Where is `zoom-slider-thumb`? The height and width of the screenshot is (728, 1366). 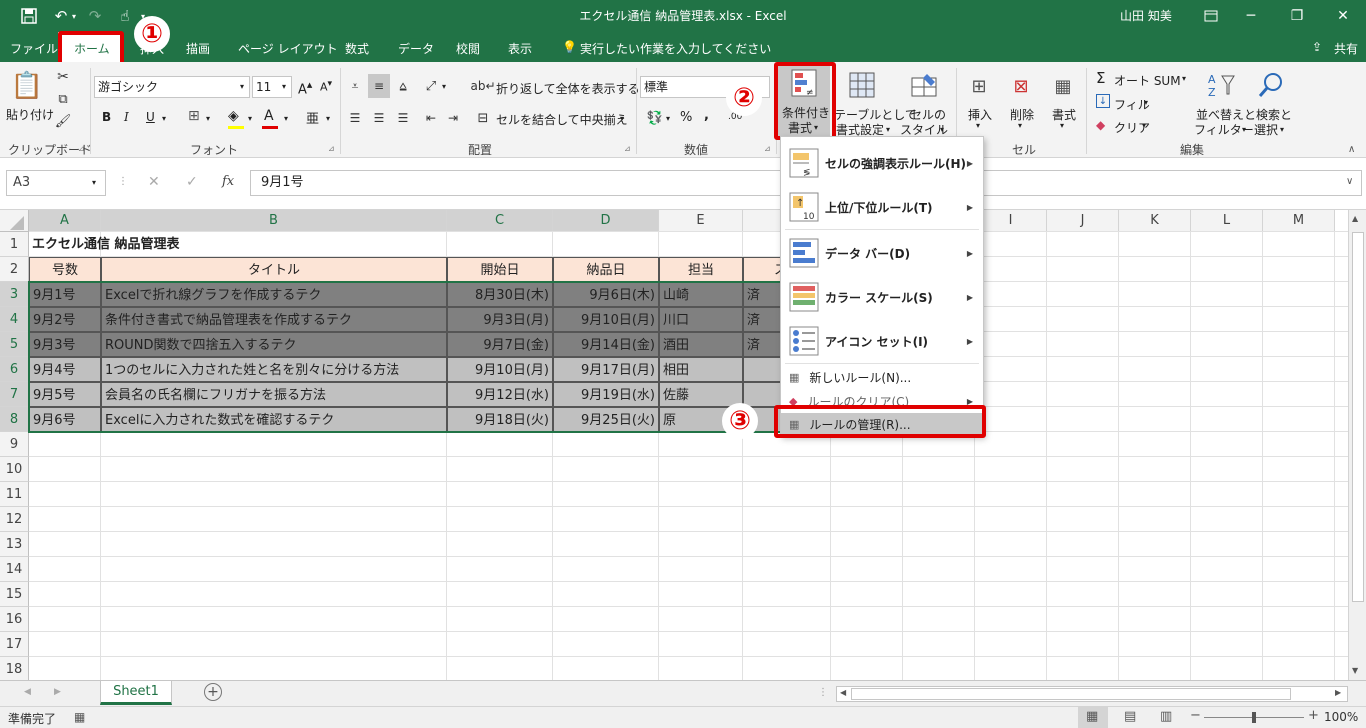 zoom-slider-thumb is located at coordinates (1254, 717).